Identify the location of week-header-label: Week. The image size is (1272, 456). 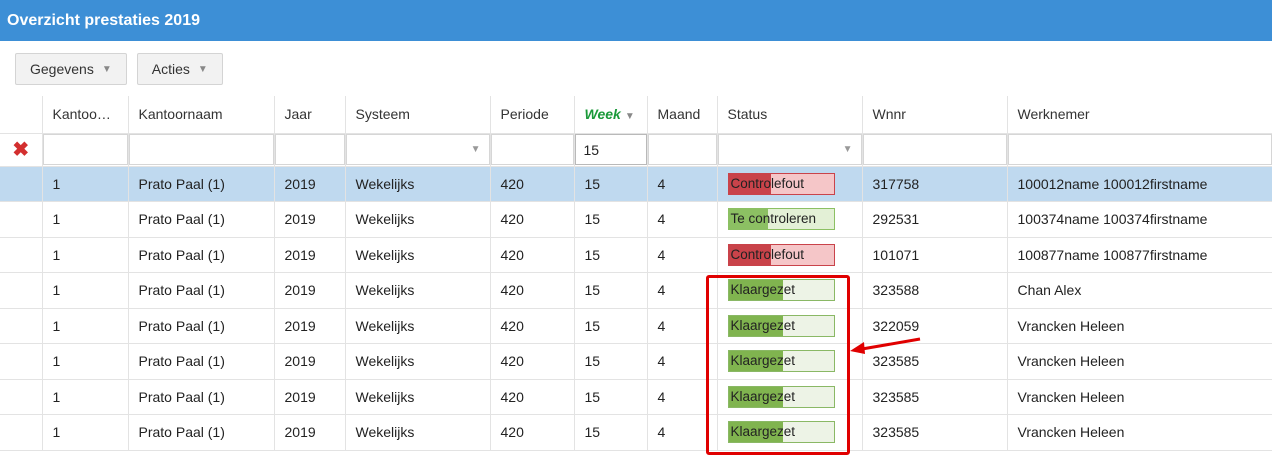
(602, 114).